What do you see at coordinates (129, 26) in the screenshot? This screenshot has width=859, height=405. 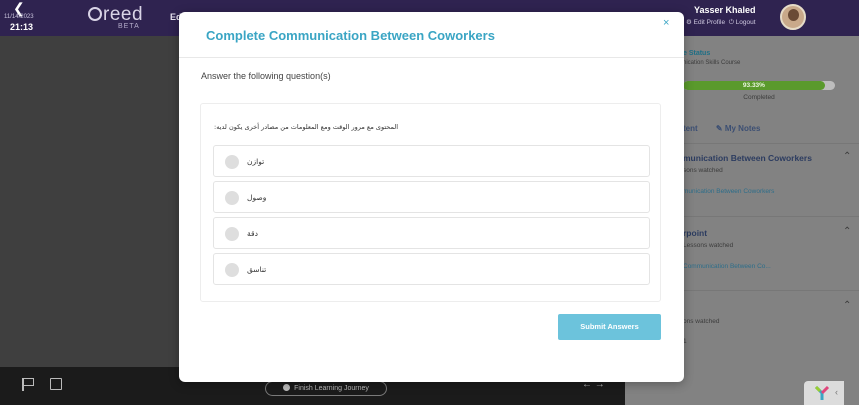 I see `beta-badge: BETA` at bounding box center [129, 26].